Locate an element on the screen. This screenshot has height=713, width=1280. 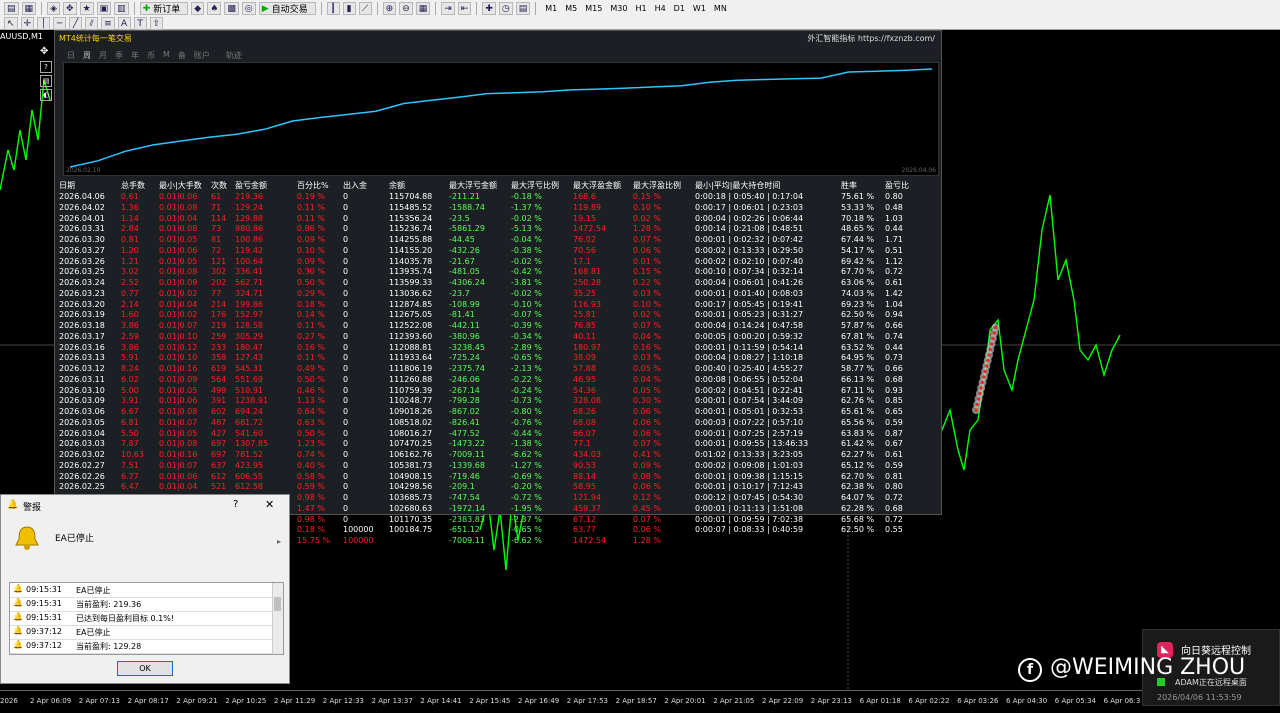
question-icon: ? is located at coordinates (46, 67).